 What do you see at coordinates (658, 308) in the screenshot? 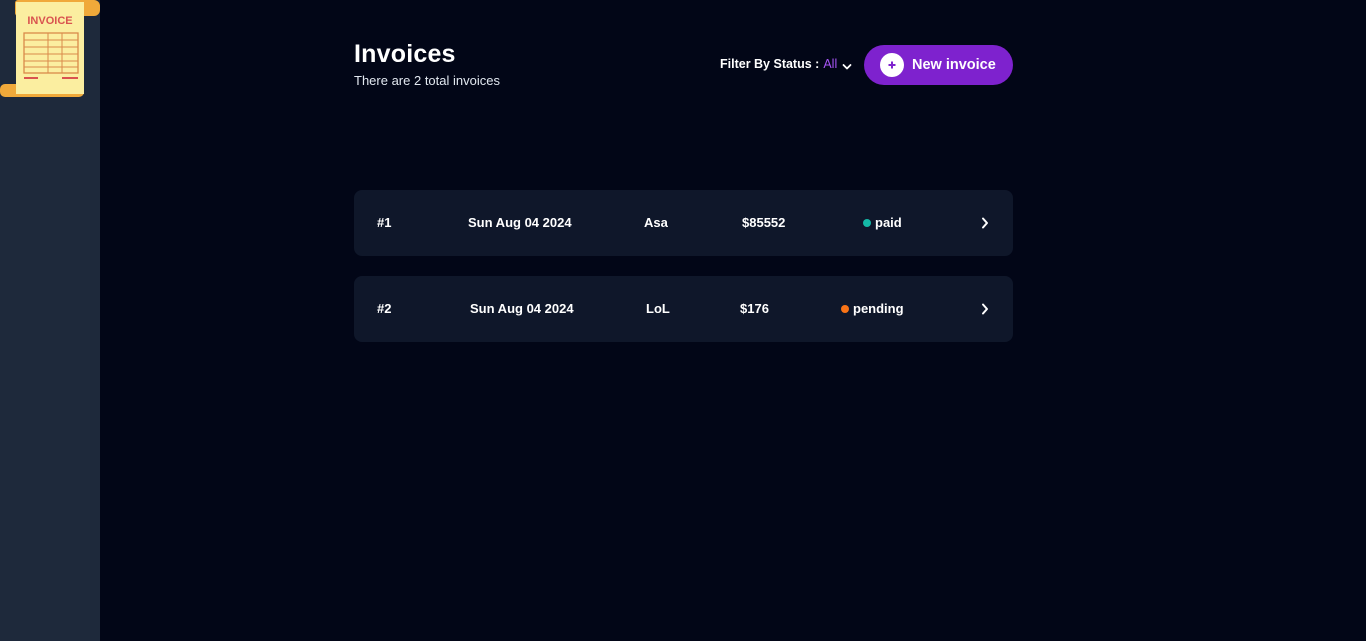
I see `invoice-client-name: LoL` at bounding box center [658, 308].